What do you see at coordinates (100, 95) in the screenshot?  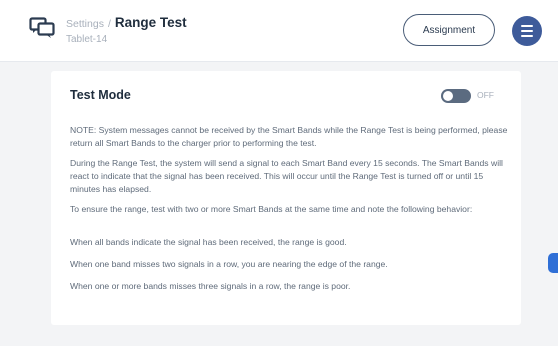 I see `test-mode-title: Test Mode` at bounding box center [100, 95].